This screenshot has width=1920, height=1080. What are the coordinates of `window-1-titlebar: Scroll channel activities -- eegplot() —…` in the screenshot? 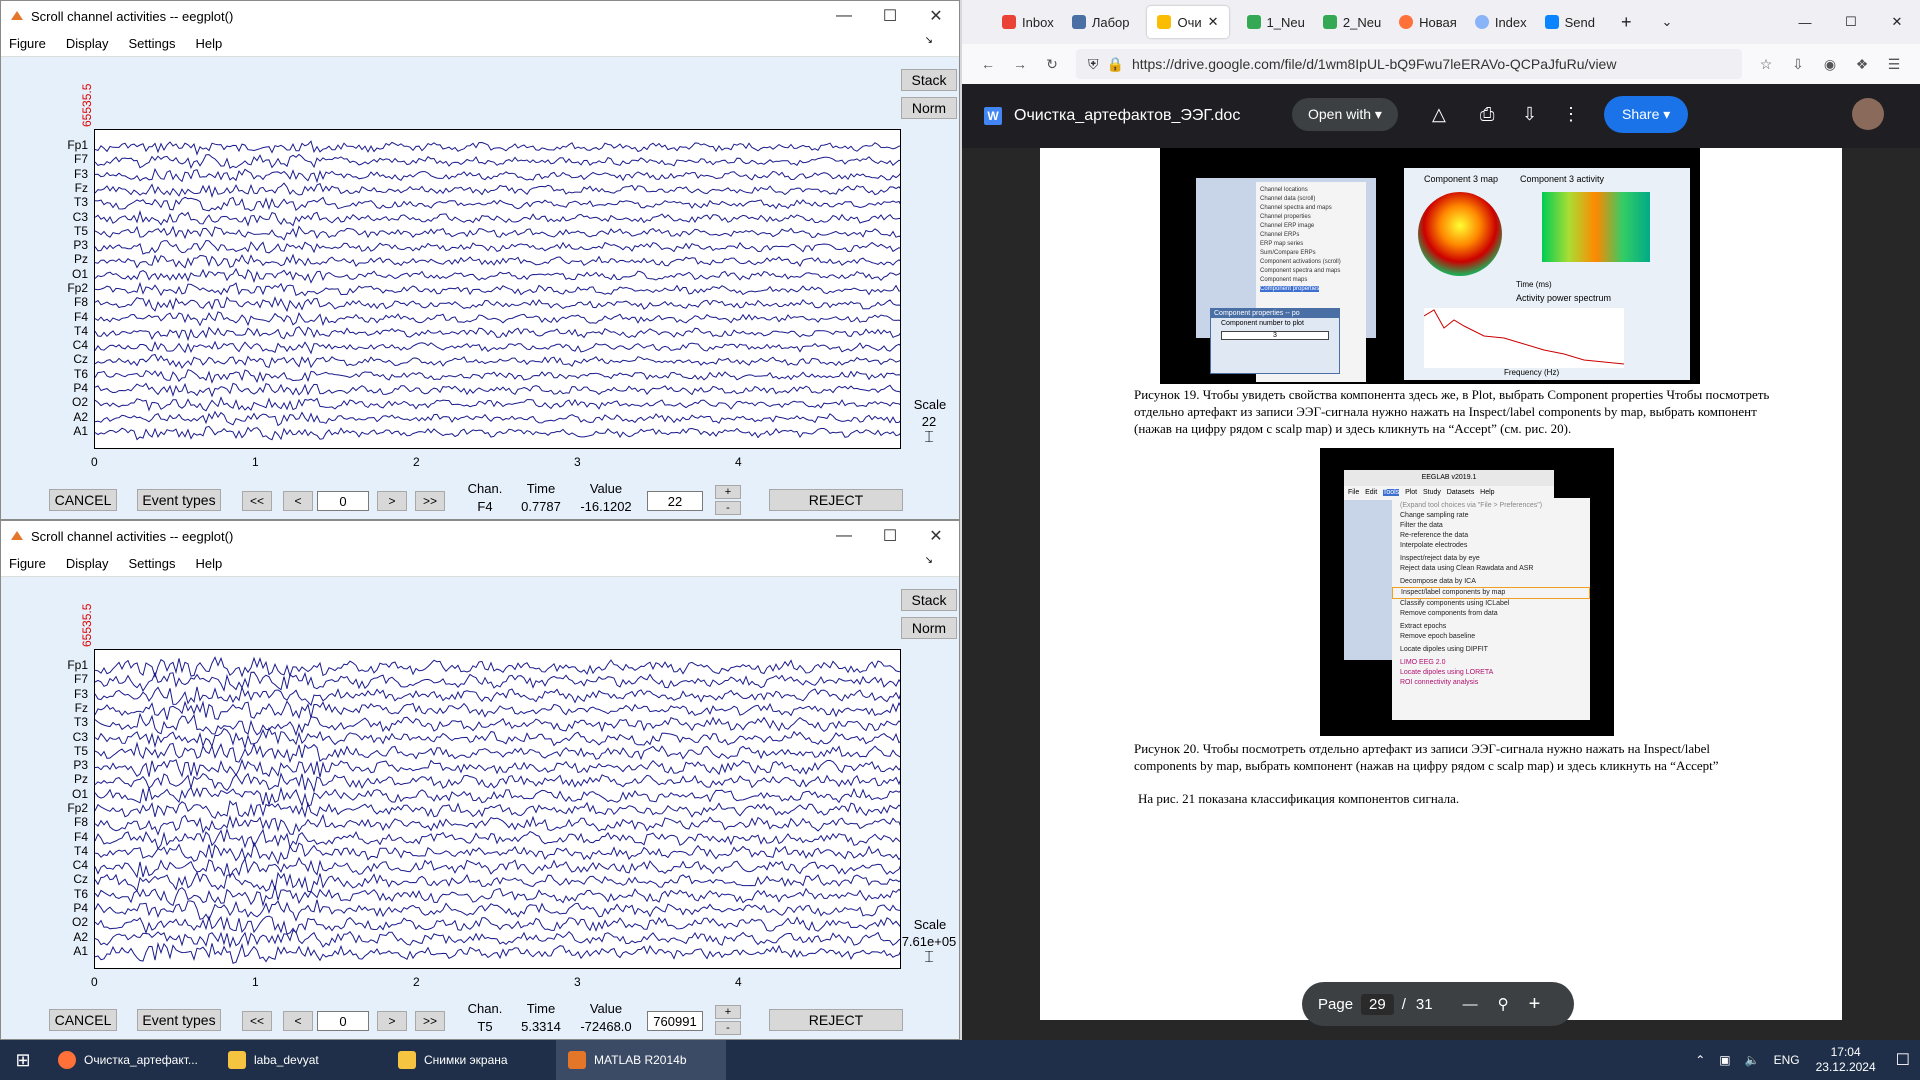 It's located at (480, 16).